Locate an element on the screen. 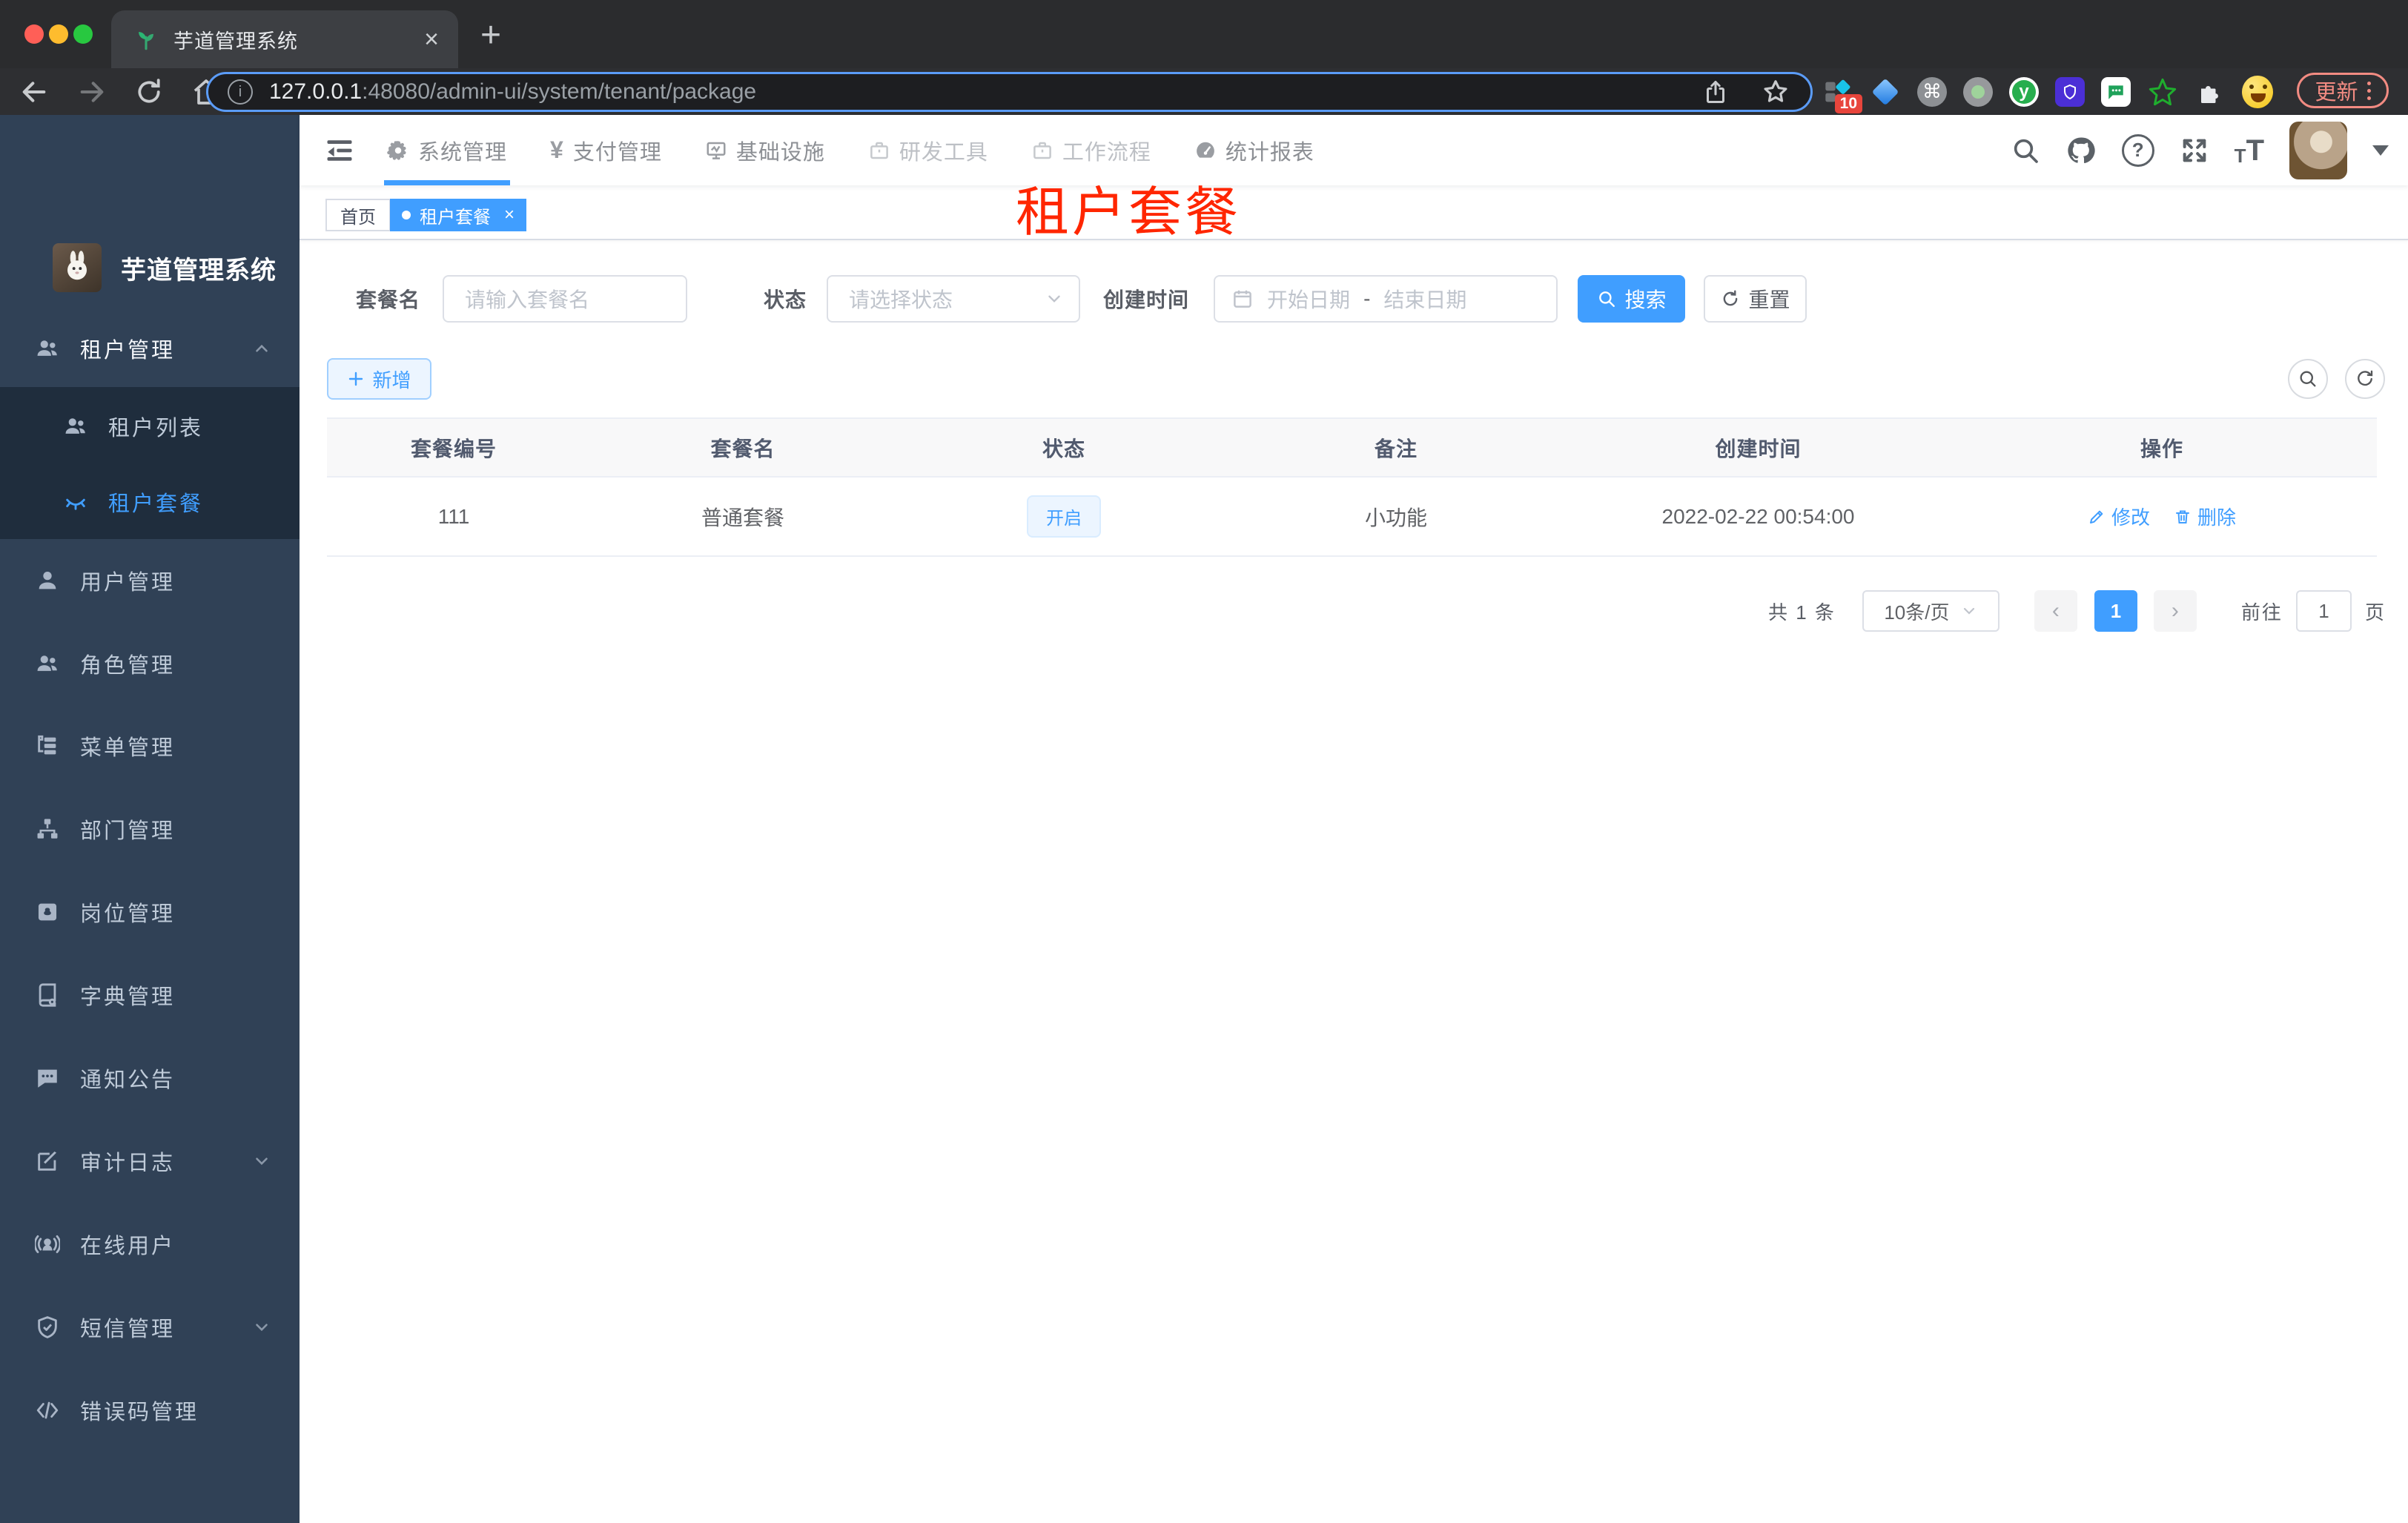 The height and width of the screenshot is (1523, 2408). app-logo-row: 芋道管理系统 is located at coordinates (165, 268).